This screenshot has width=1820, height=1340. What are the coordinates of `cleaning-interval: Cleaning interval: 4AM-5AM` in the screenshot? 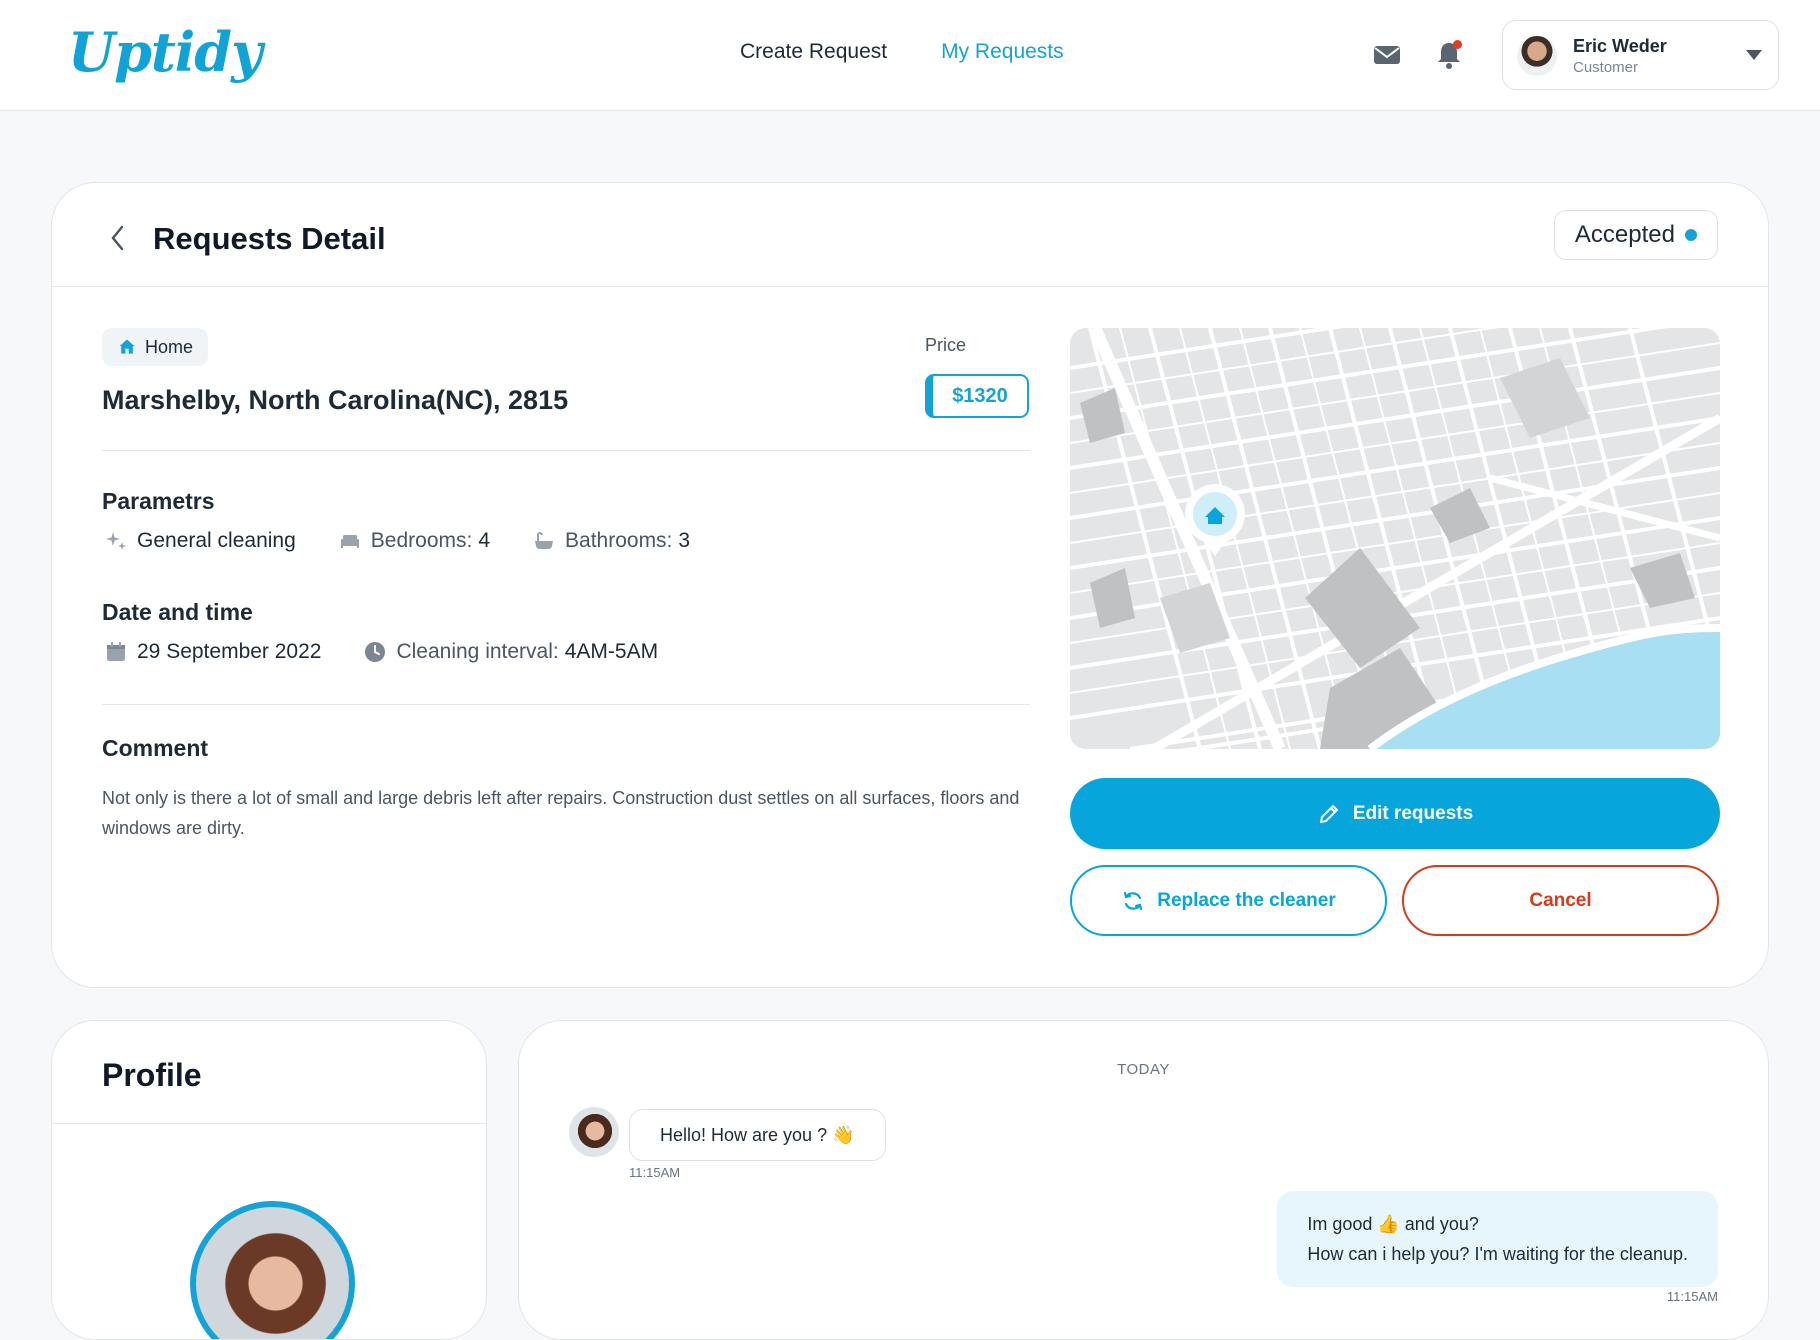 It's located at (510, 652).